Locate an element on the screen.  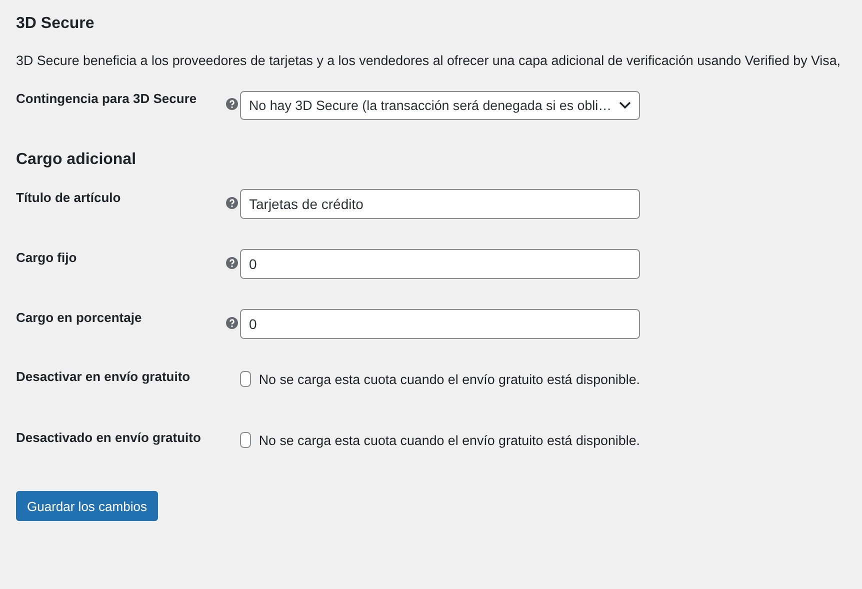
field-label: Contingencia para 3D Secure is located at coordinates (106, 98).